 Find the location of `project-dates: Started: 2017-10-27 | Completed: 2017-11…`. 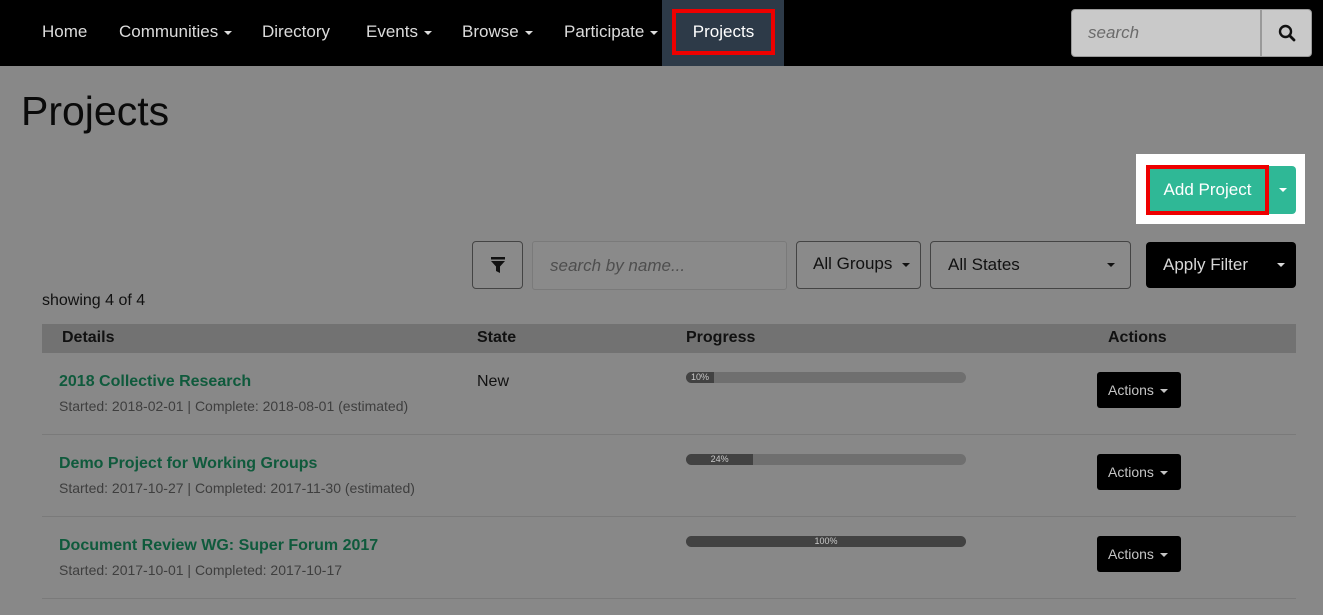

project-dates: Started: 2017-10-27 | Completed: 2017-11… is located at coordinates (237, 488).